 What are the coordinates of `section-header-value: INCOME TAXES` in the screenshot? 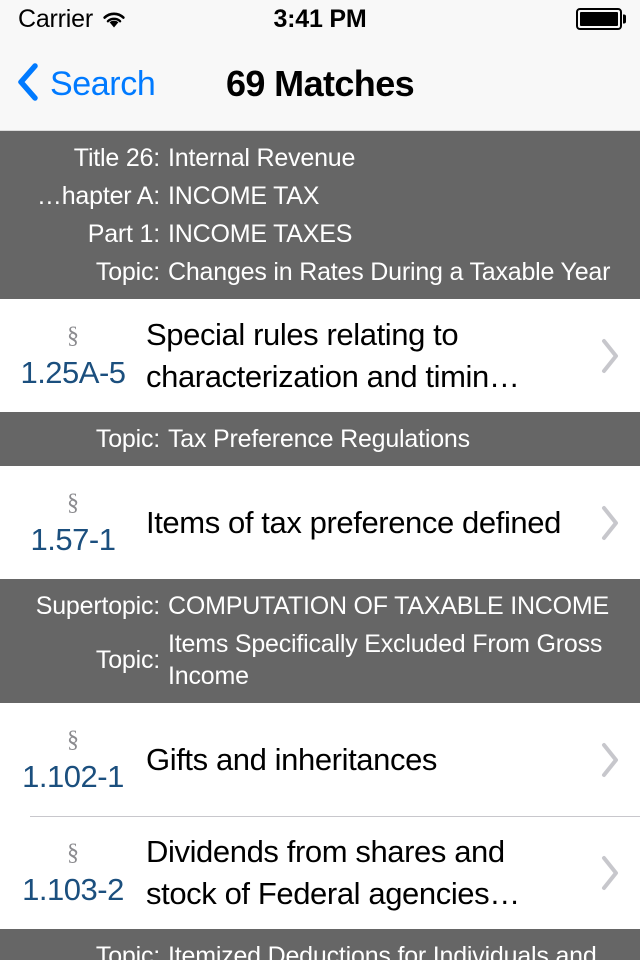 It's located at (260, 234).